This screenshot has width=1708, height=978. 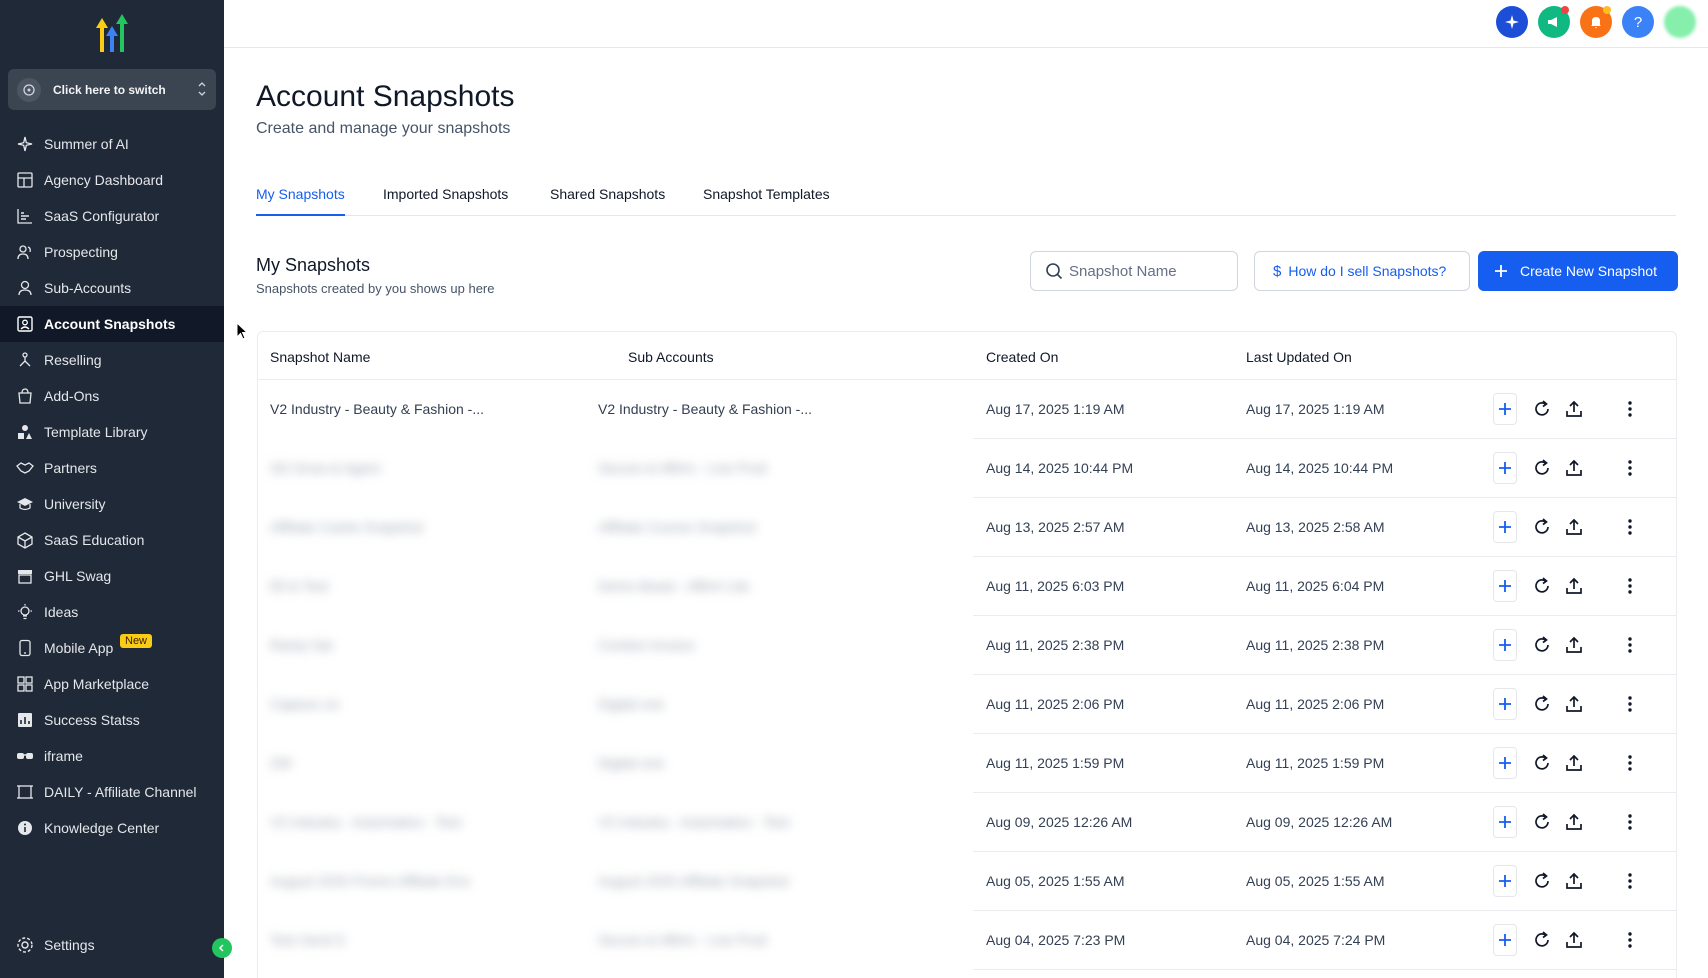 What do you see at coordinates (301, 645) in the screenshot?
I see `snapshot-name-cell: Ramp Sat` at bounding box center [301, 645].